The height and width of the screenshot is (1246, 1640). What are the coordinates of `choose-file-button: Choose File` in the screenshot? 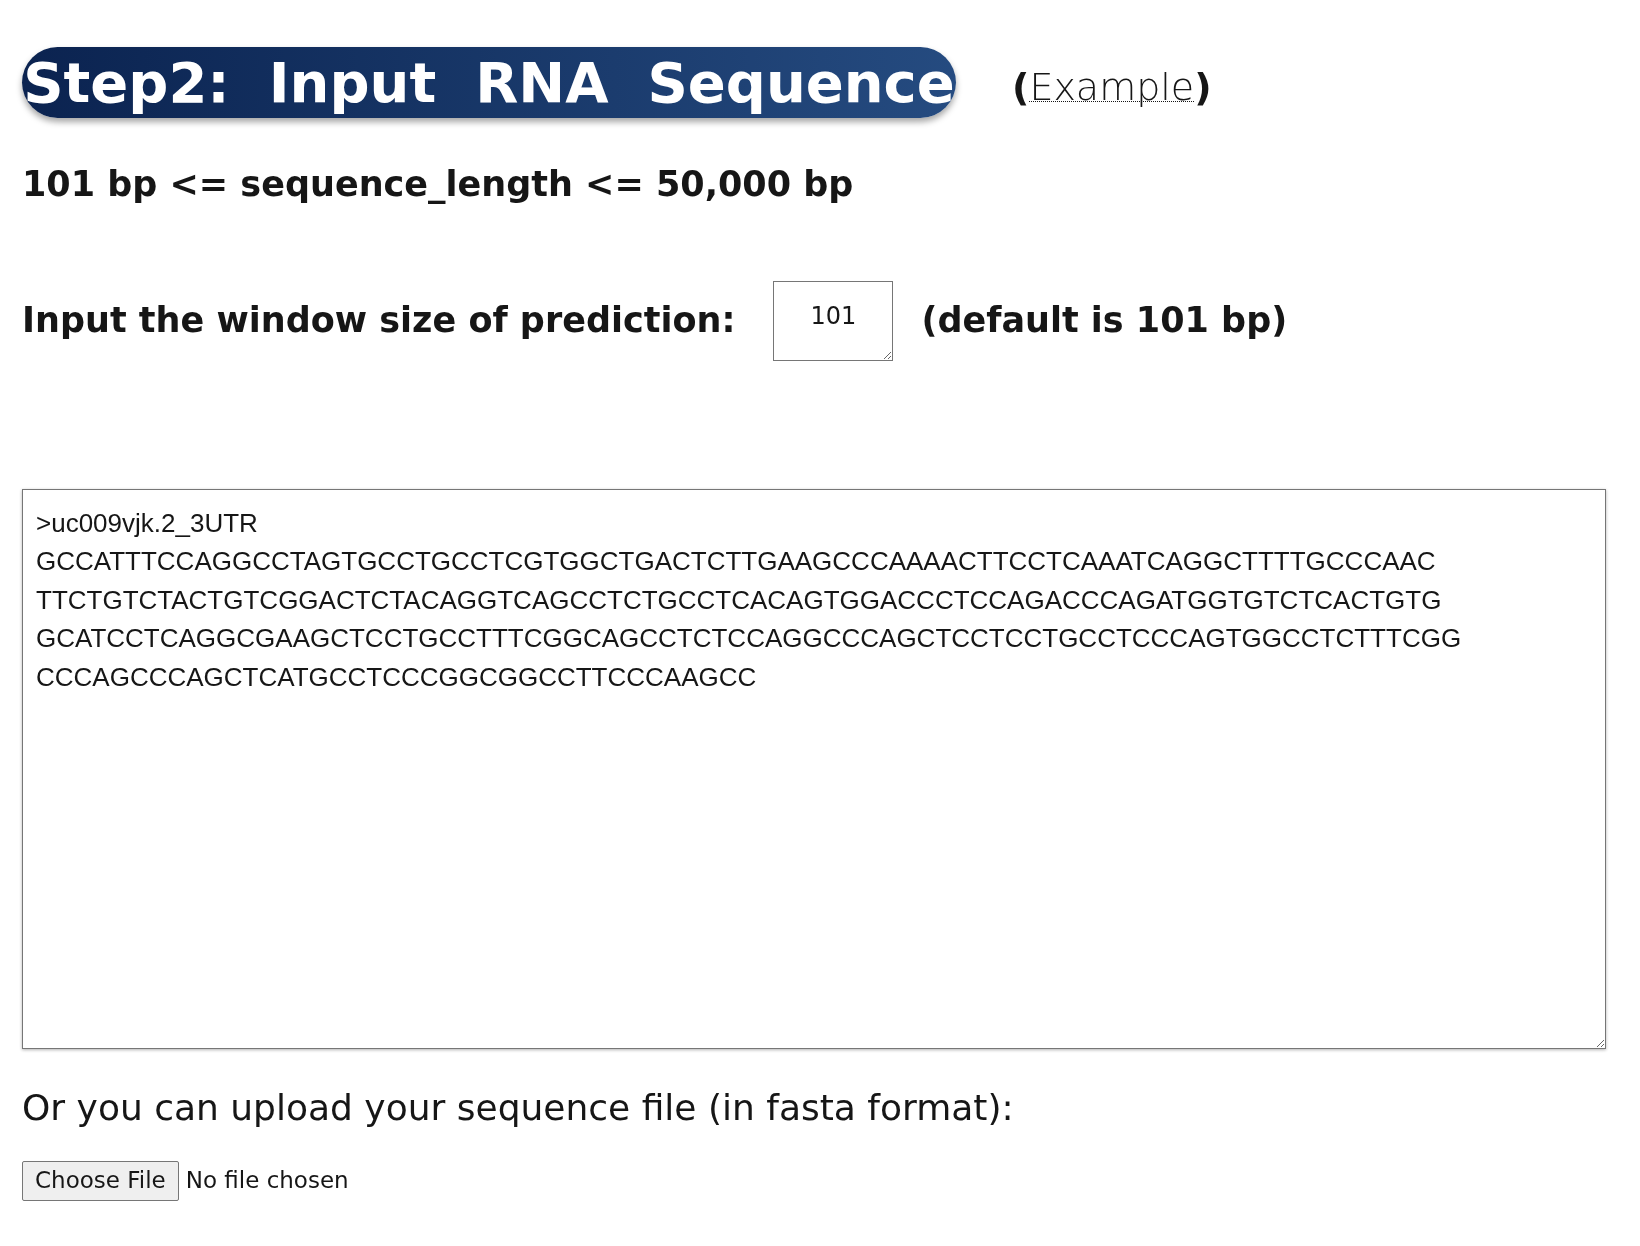 It's located at (100, 1180).